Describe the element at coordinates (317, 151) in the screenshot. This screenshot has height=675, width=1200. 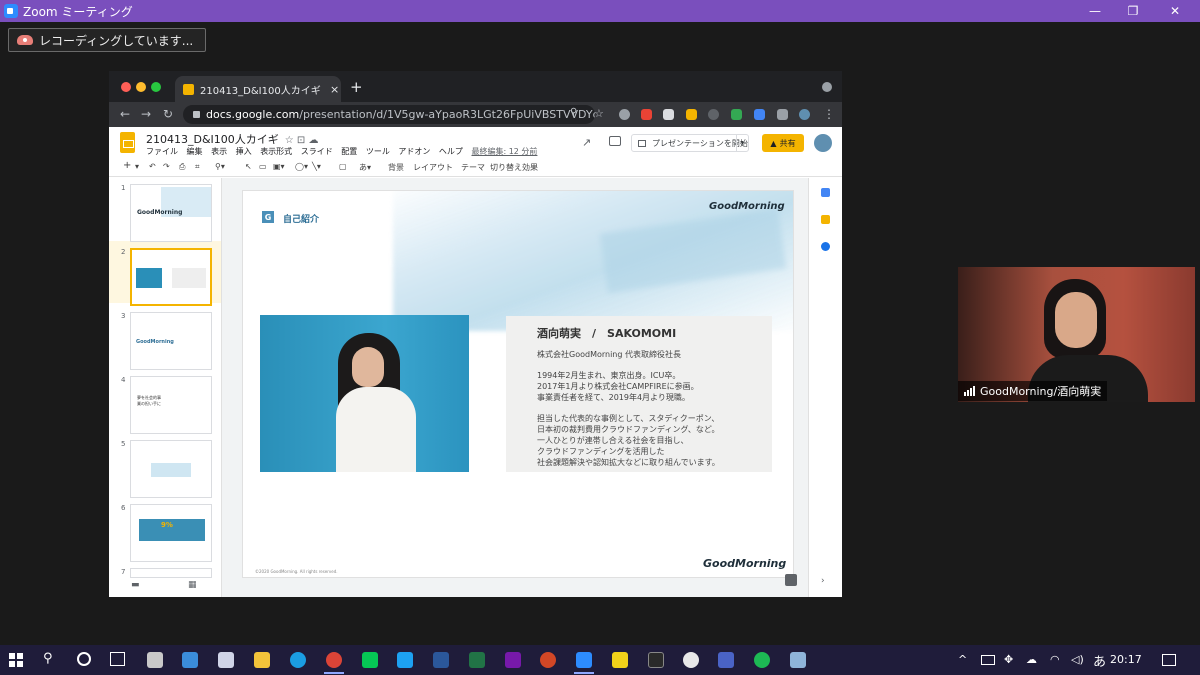
I see `menu-slide: スライド` at that location.